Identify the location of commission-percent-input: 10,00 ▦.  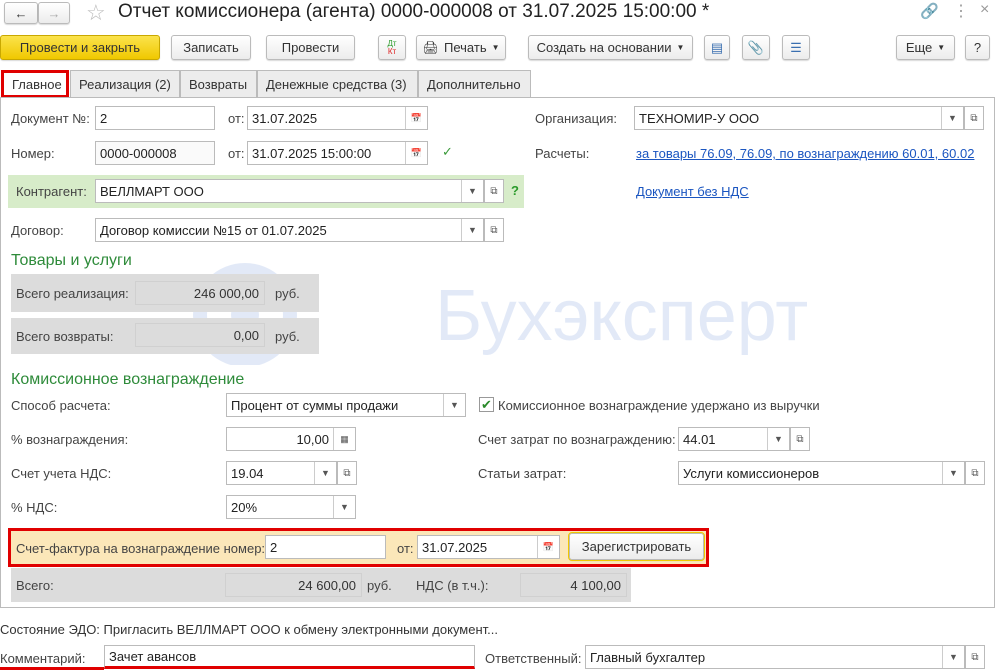
(291, 439).